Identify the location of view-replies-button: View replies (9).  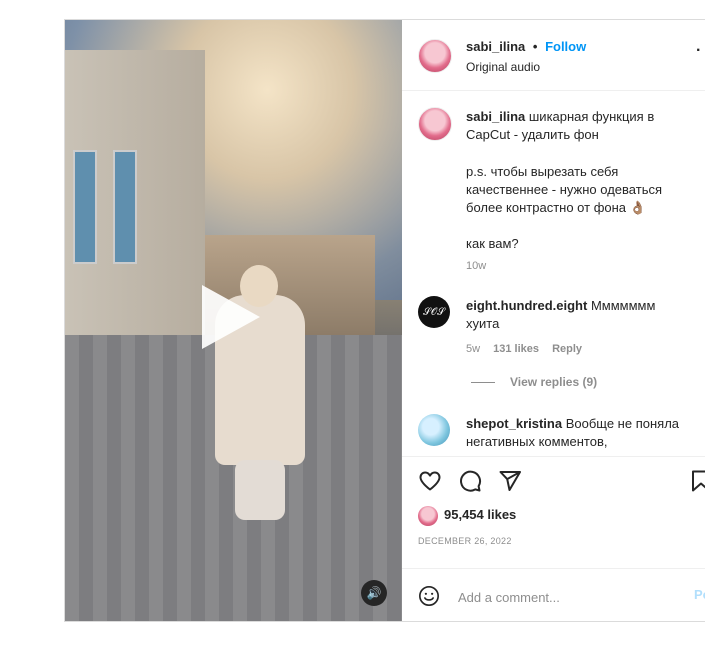
(553, 382).